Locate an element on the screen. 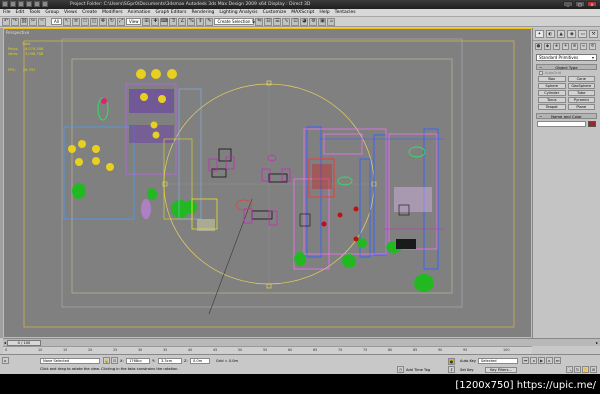 The image size is (600, 394). layer-manager-icon: ☰ is located at coordinates (277, 21).